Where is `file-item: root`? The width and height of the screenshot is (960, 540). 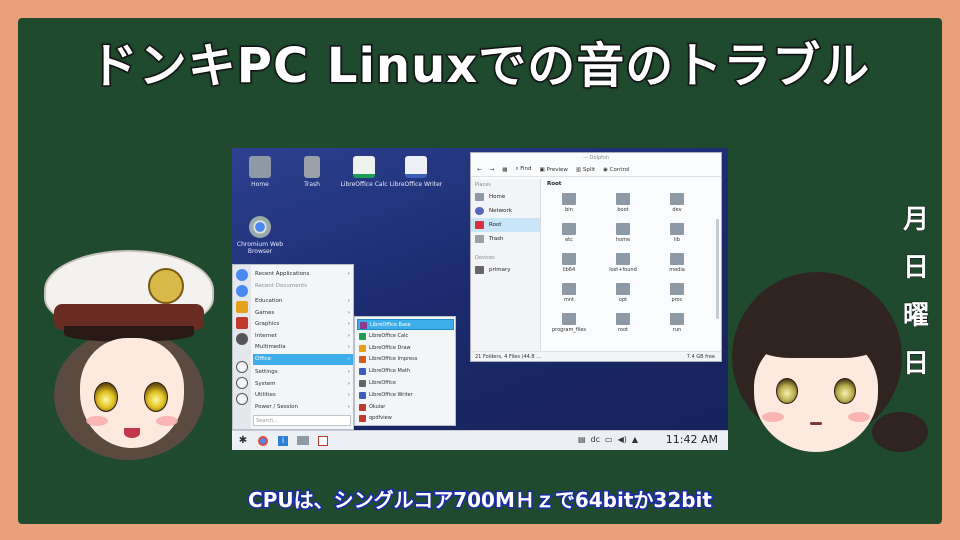
file-item: root is located at coordinates (623, 323).